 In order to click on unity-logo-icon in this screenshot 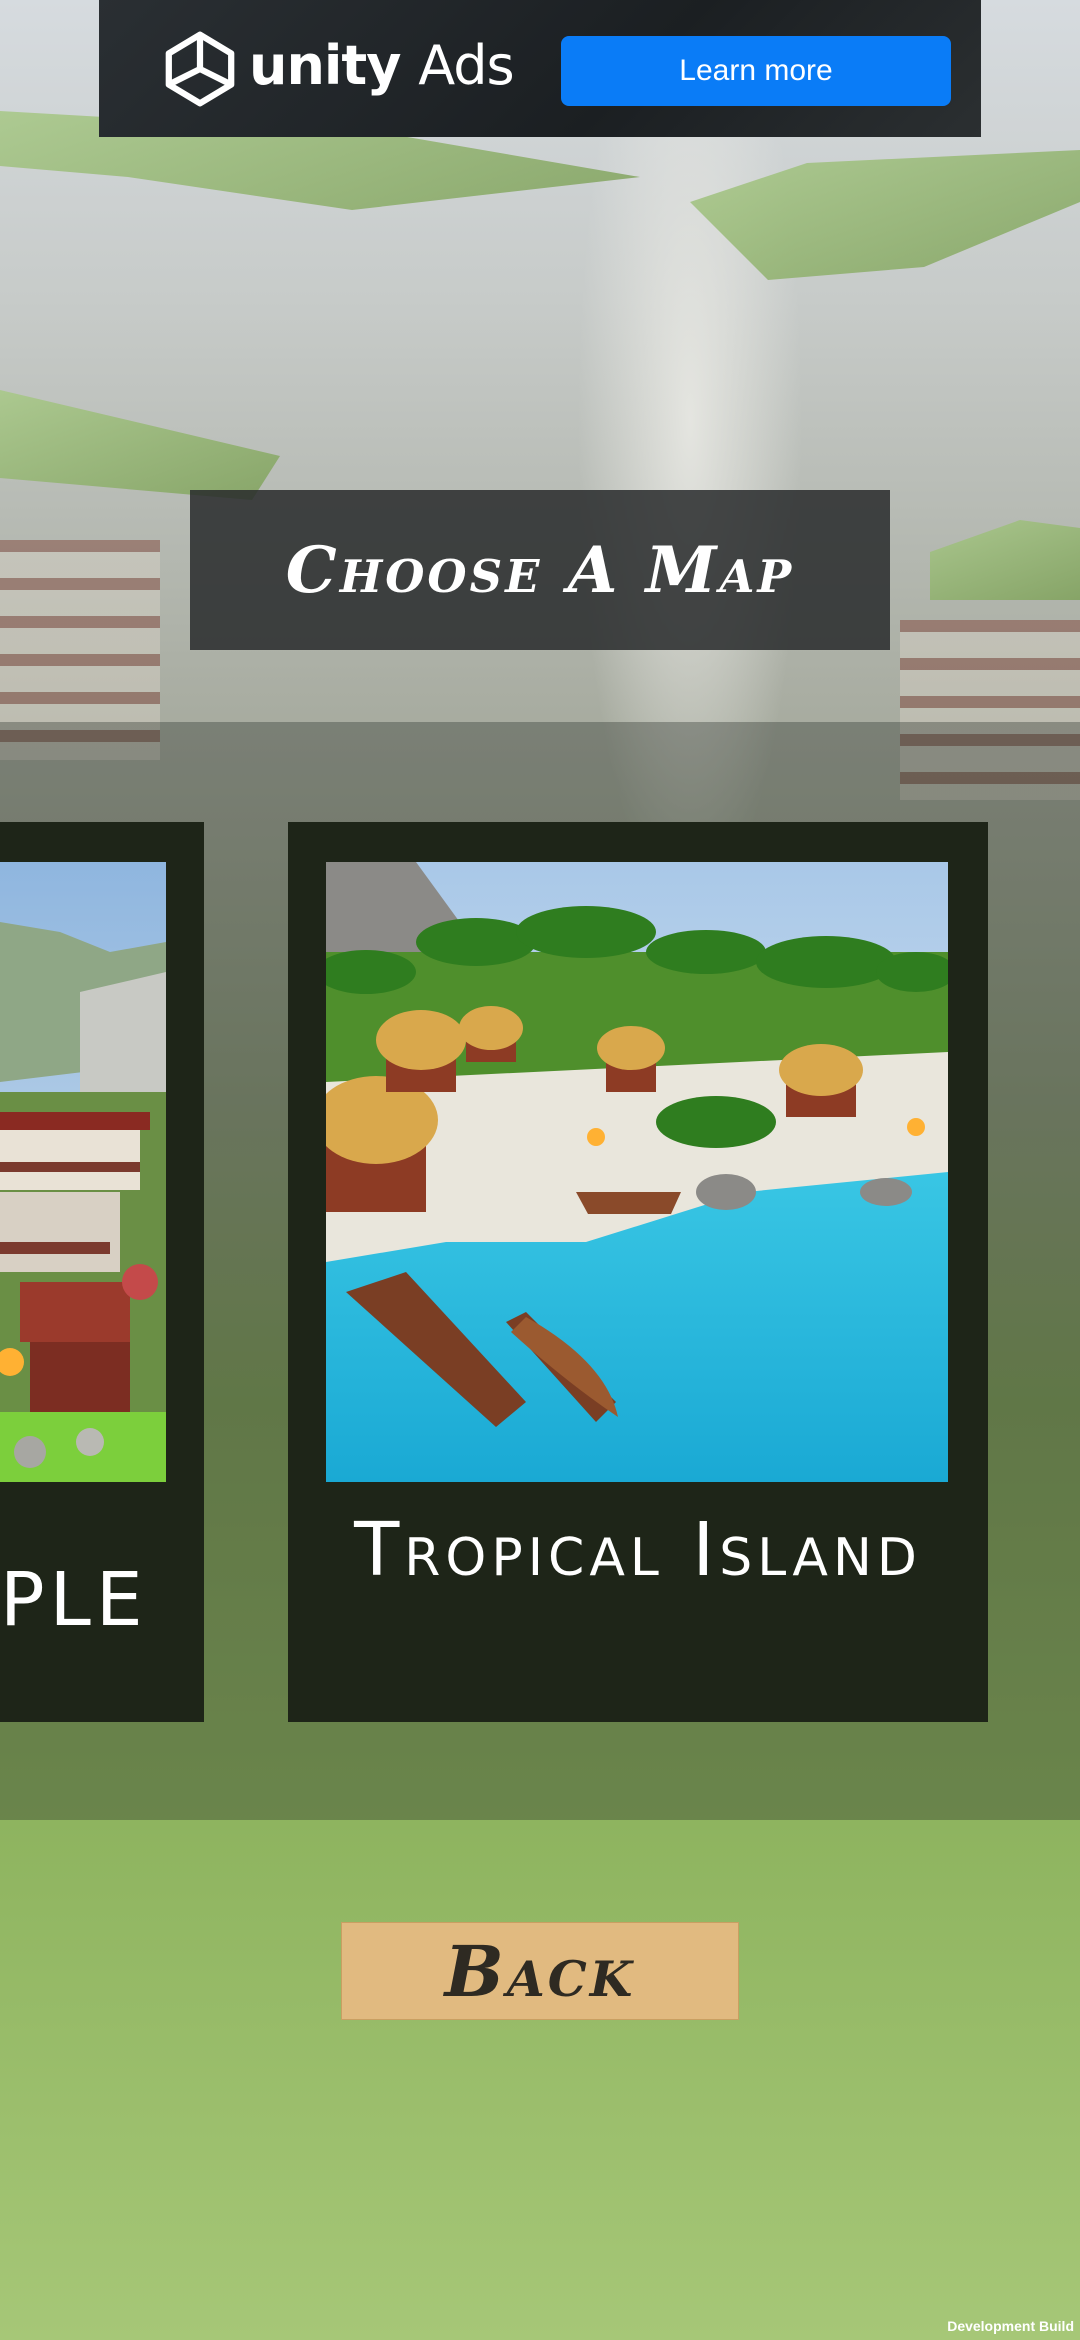, I will do `click(200, 69)`.